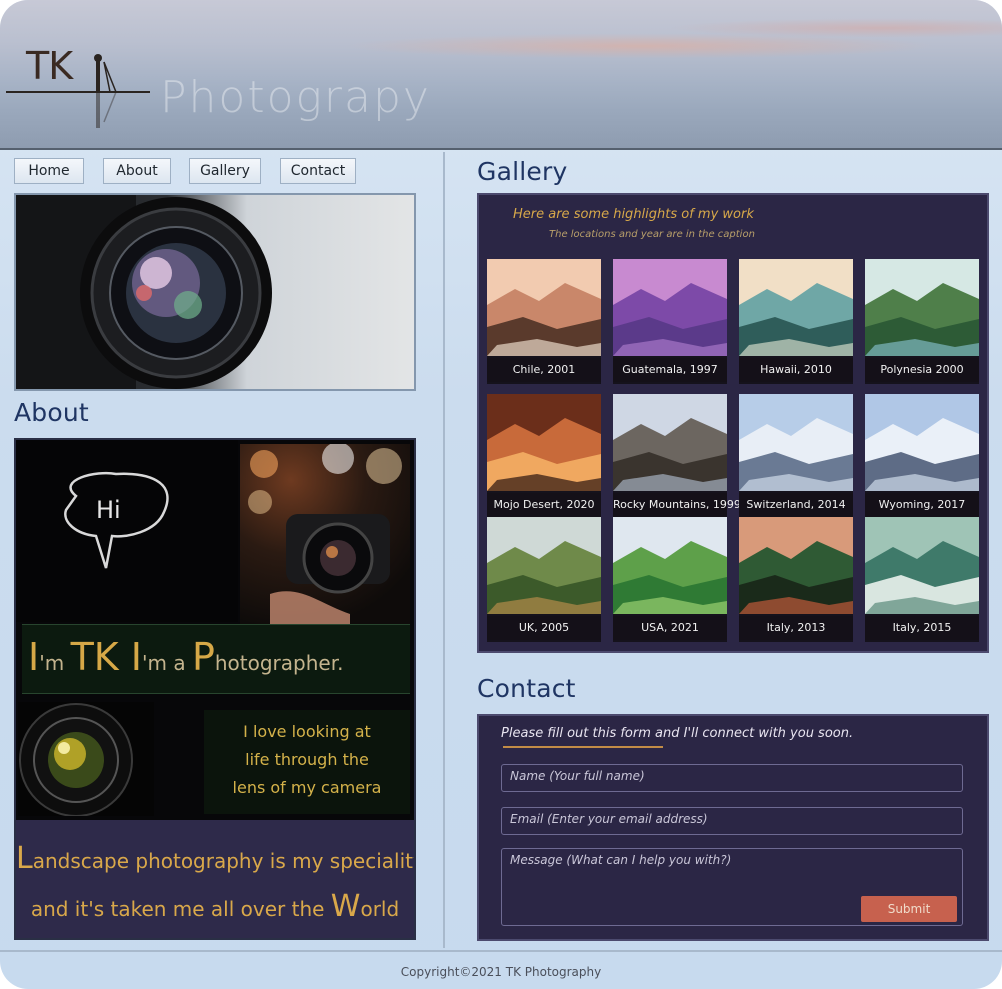 The height and width of the screenshot is (989, 1002). I want to click on gallery-caption: USA, 2021, so click(670, 628).